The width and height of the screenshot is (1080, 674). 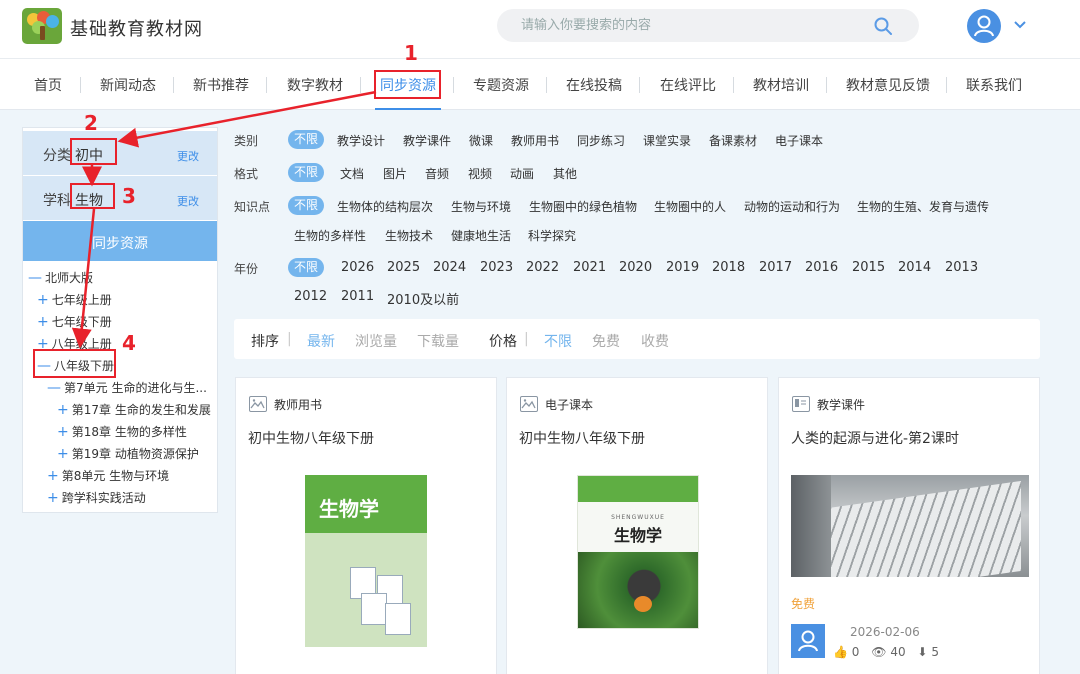 I want to click on annotation-number: 3, so click(x=129, y=196).